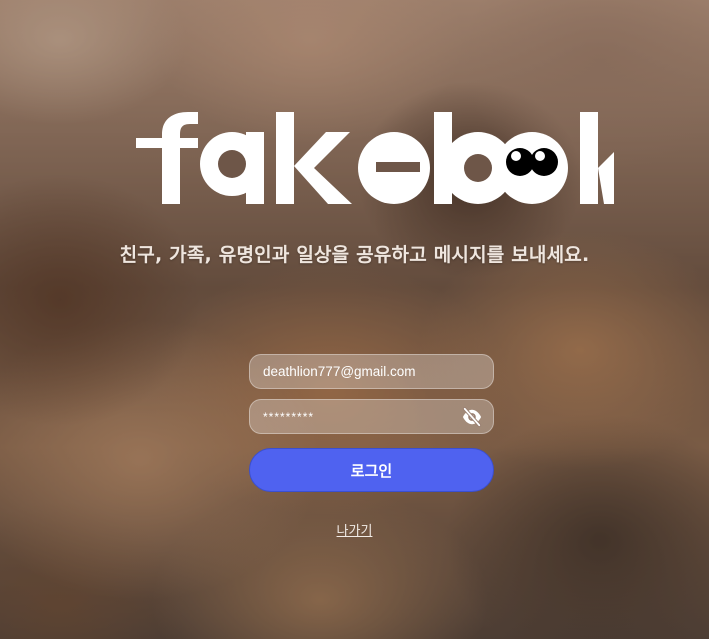 Image resolution: width=709 pixels, height=639 pixels. Describe the element at coordinates (472, 417) in the screenshot. I see `eye-slash-icon` at that location.